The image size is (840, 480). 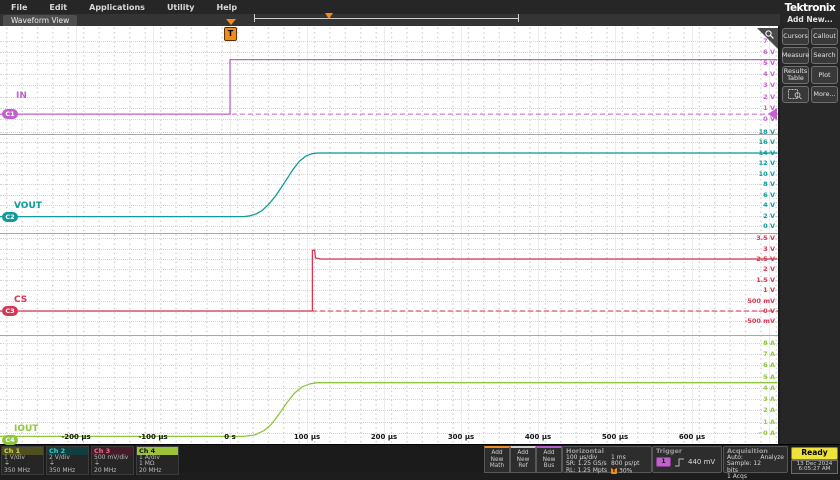 I want to click on channel-name-vout: VOUT, so click(x=28, y=206).